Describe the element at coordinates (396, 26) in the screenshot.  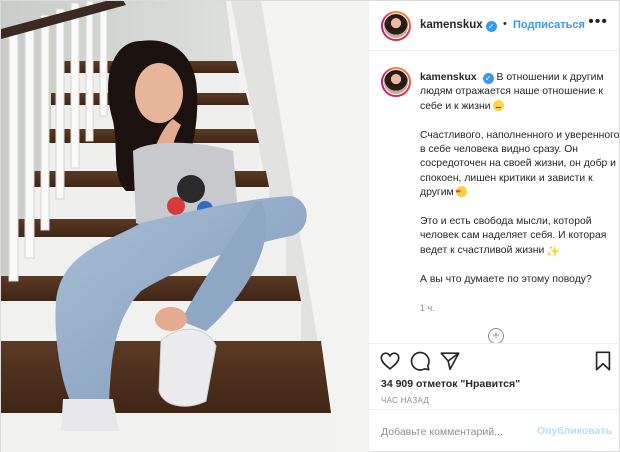
I see `avatar` at that location.